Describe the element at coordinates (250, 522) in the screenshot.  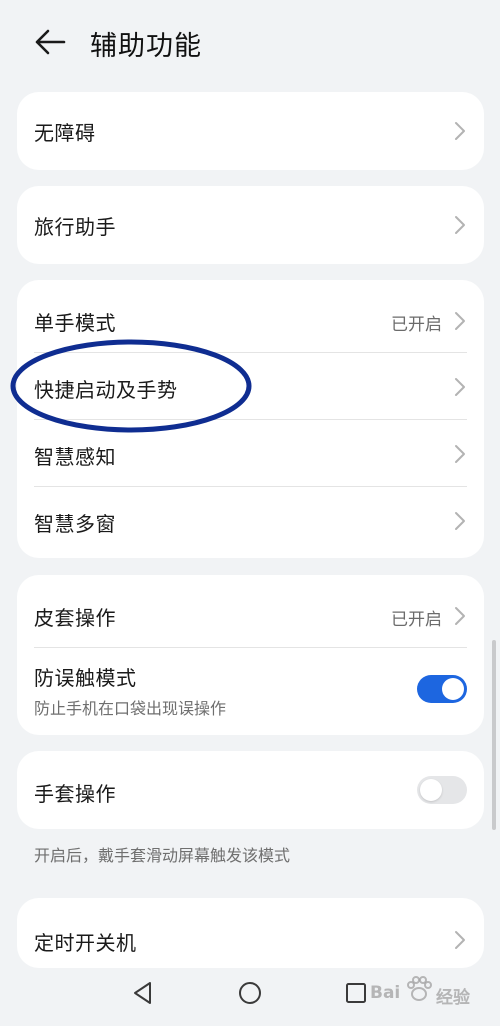
I see `smart-multiwindow-row: 智慧多窗` at that location.